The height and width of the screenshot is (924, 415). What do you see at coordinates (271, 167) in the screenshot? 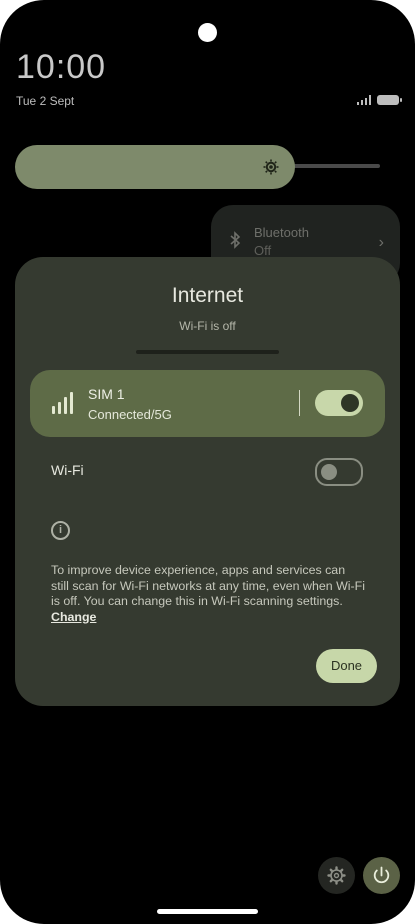
I see `brightness-sun-icon` at bounding box center [271, 167].